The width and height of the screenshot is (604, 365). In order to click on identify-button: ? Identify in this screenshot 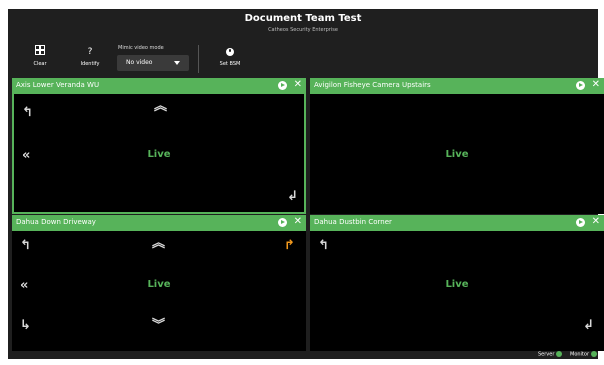, I will do `click(90, 56)`.